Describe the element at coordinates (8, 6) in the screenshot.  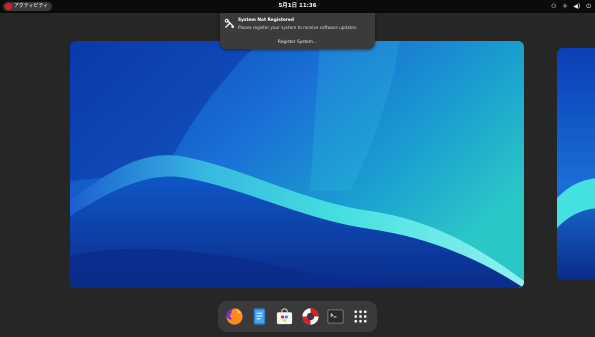
I see `os-logo-icon` at that location.